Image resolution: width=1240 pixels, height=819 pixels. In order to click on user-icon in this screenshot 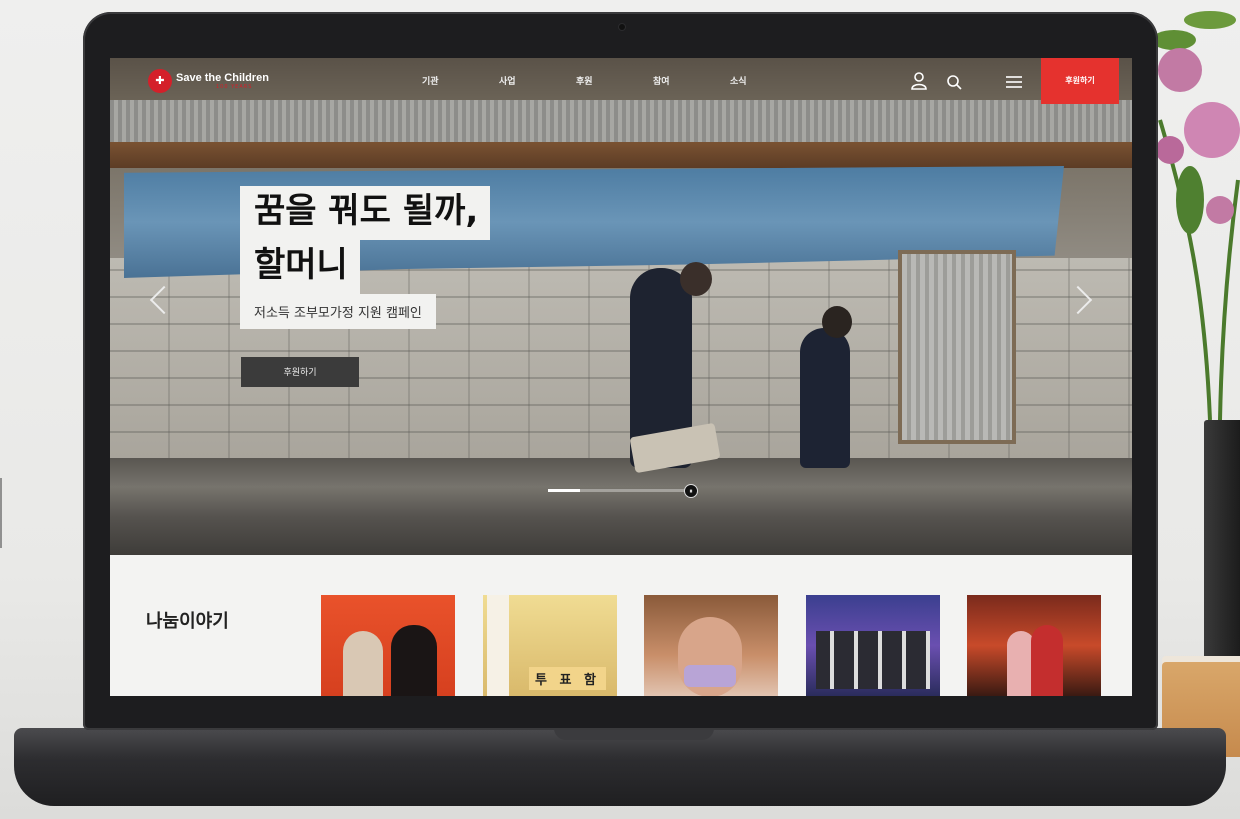, I will do `click(919, 81)`.